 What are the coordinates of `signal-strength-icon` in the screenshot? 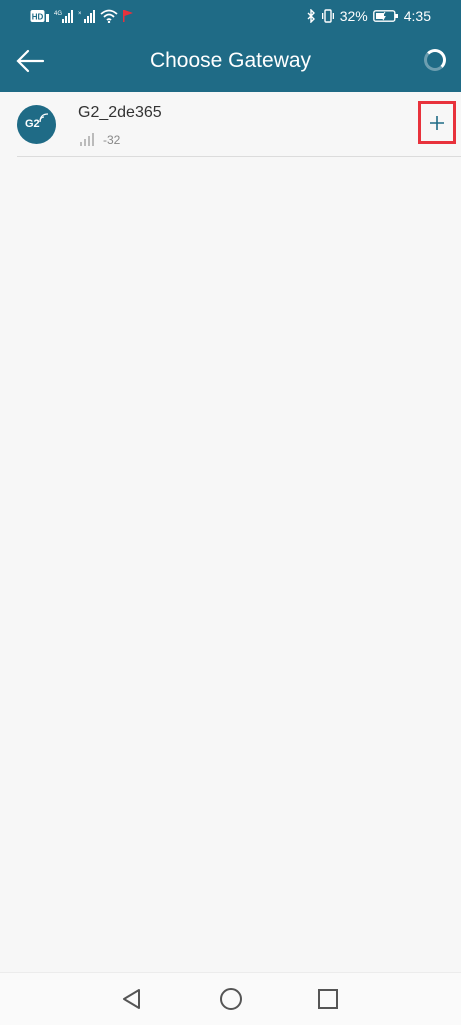 It's located at (87, 139).